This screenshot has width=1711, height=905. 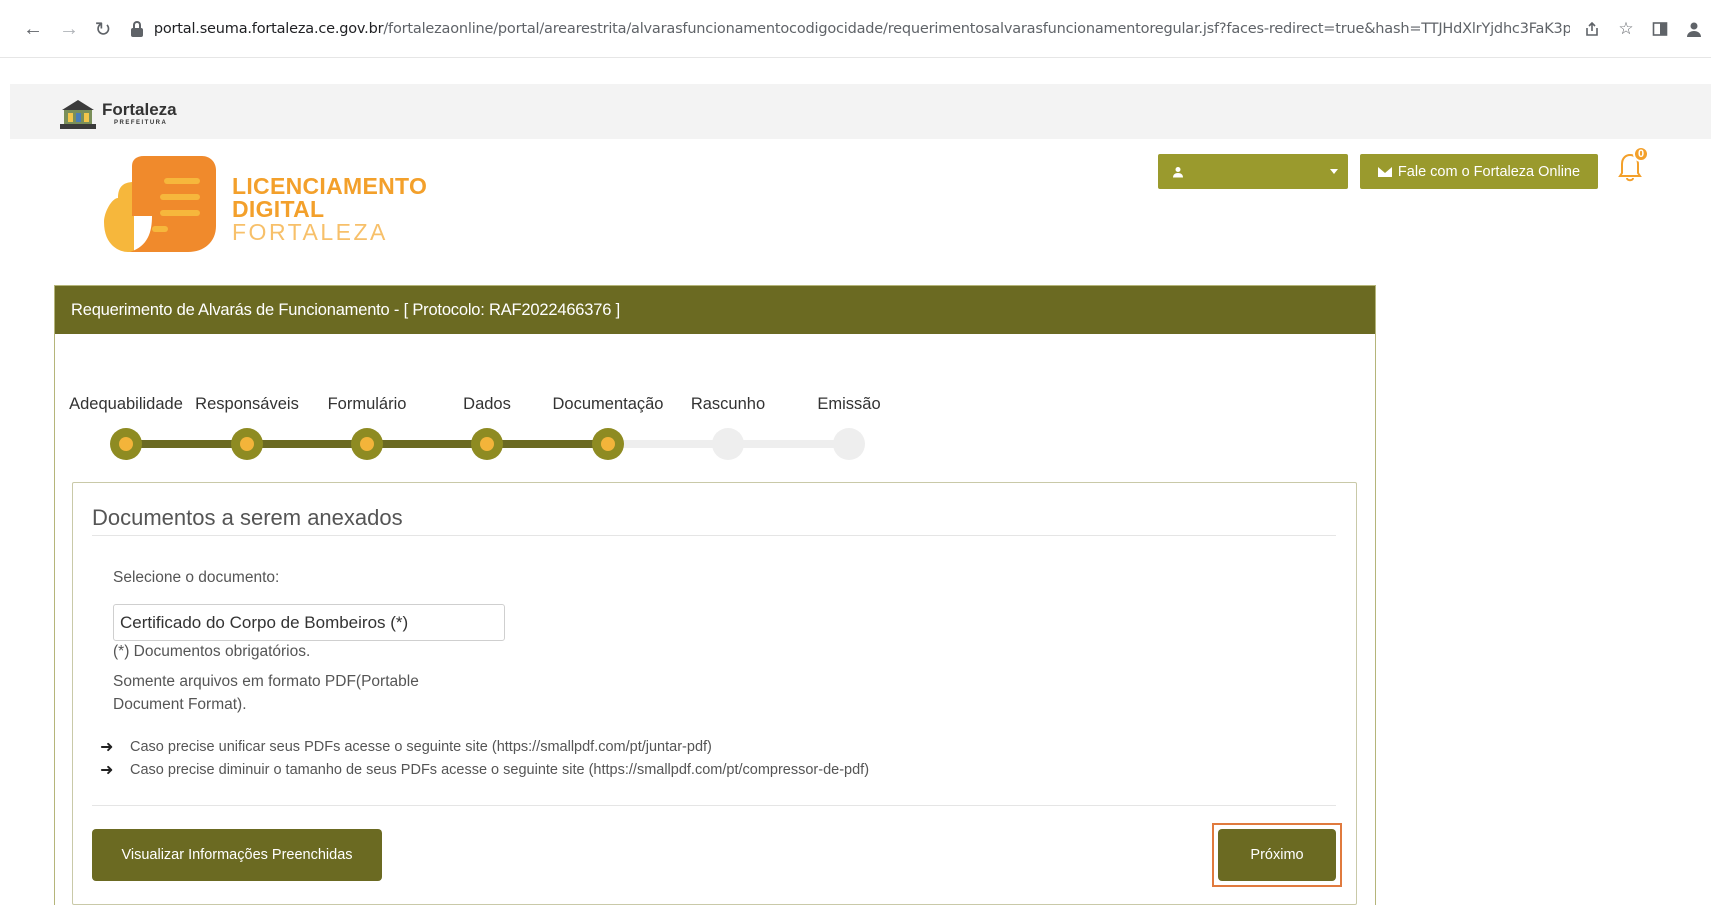 I want to click on fortaleza-logo: Fortaleza PREFEITURA, so click(x=117, y=113).